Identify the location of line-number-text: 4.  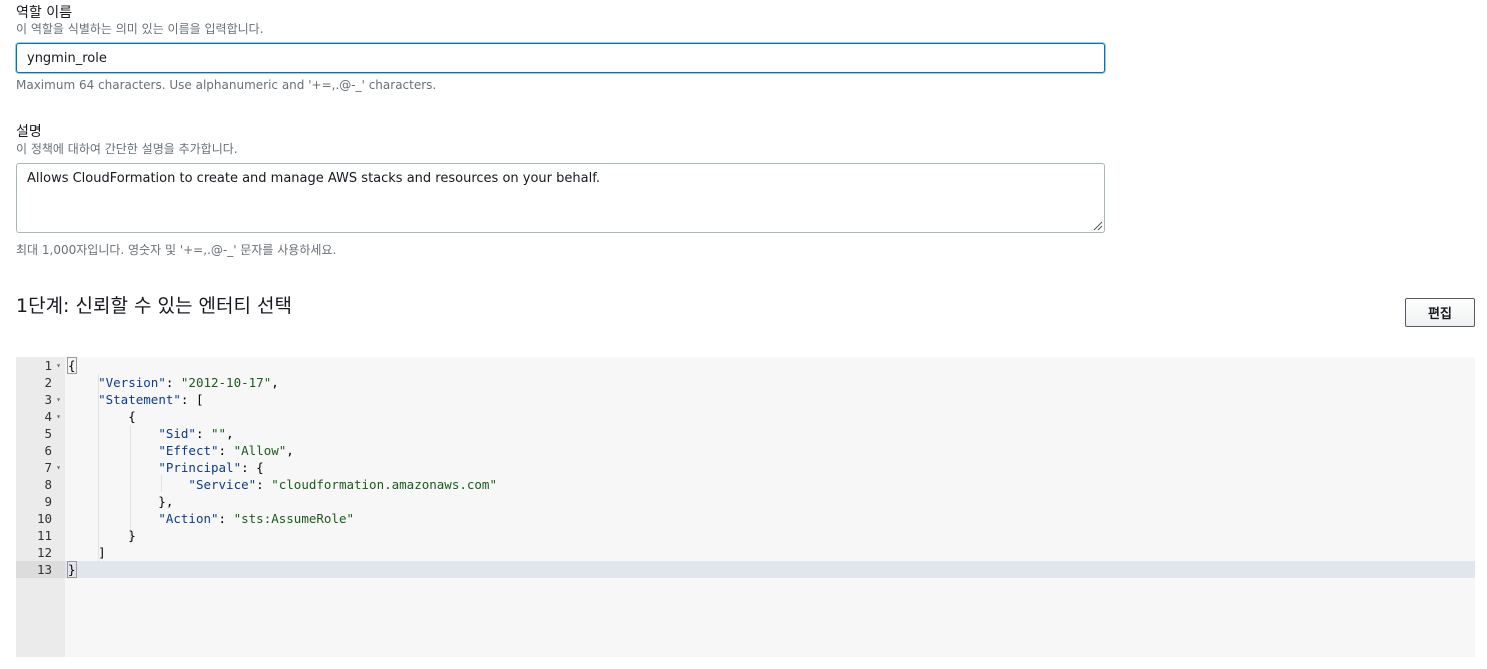
(48, 416).